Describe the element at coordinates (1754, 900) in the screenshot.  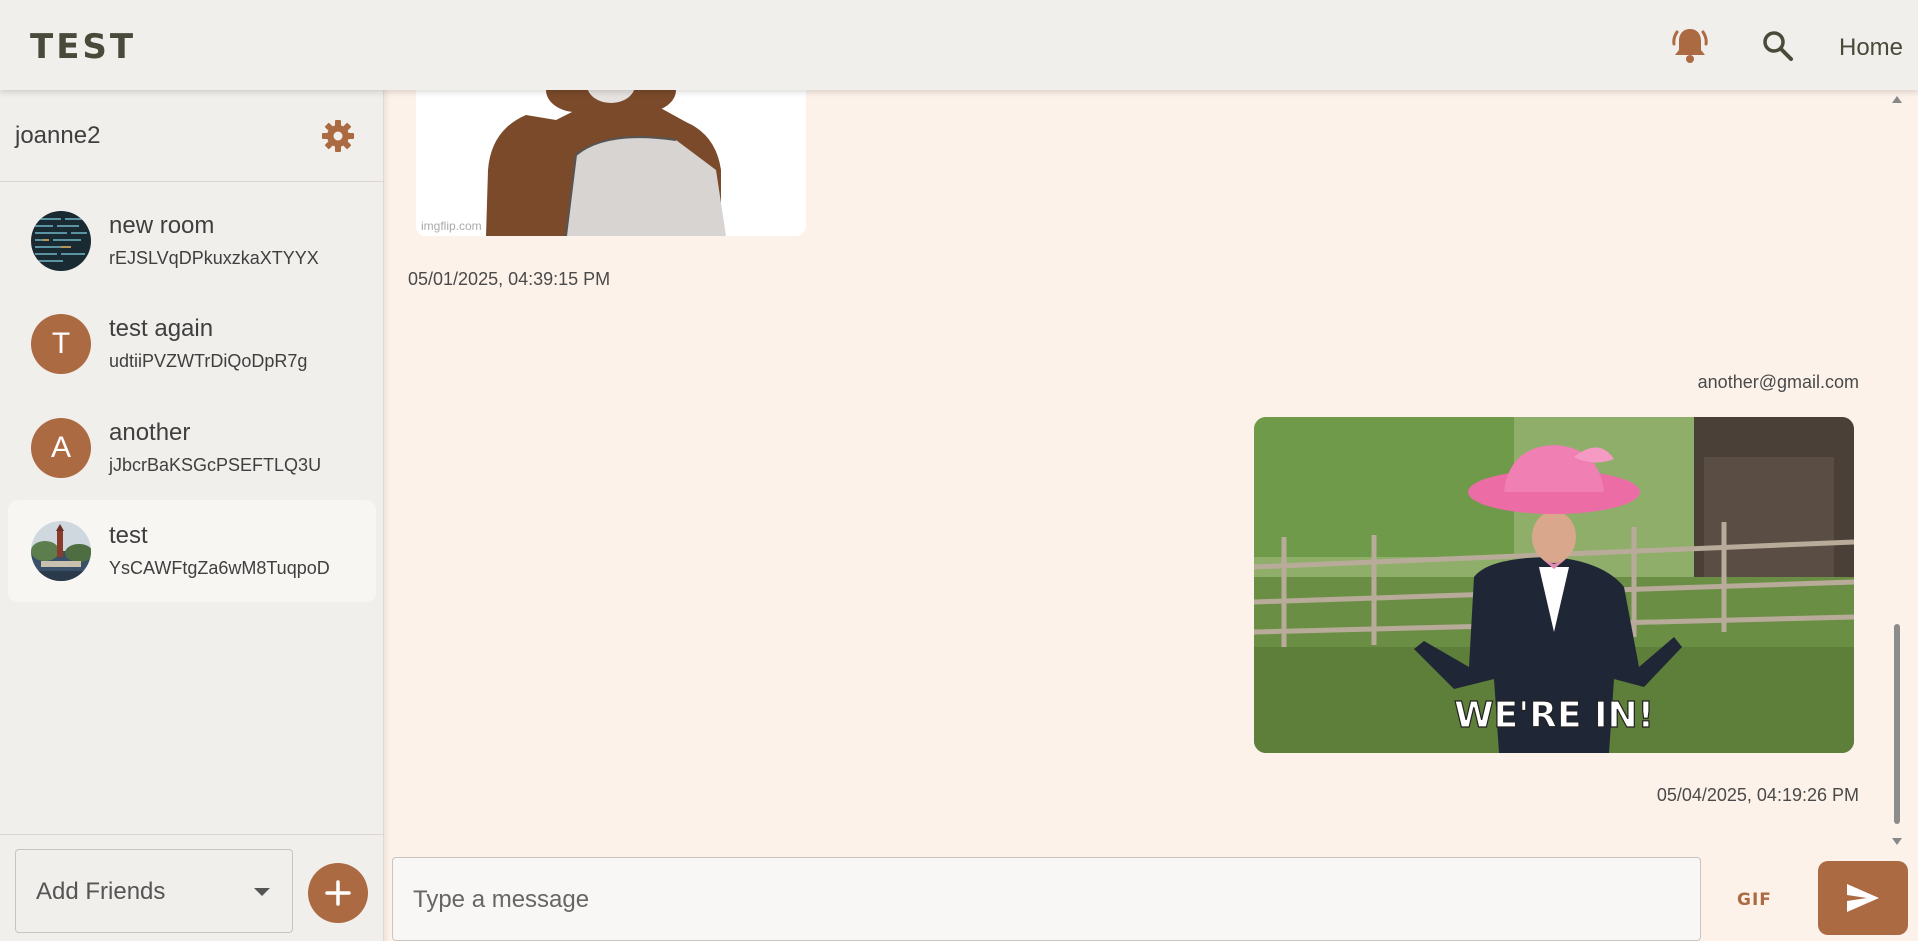
I see `gif-button: GIF` at that location.